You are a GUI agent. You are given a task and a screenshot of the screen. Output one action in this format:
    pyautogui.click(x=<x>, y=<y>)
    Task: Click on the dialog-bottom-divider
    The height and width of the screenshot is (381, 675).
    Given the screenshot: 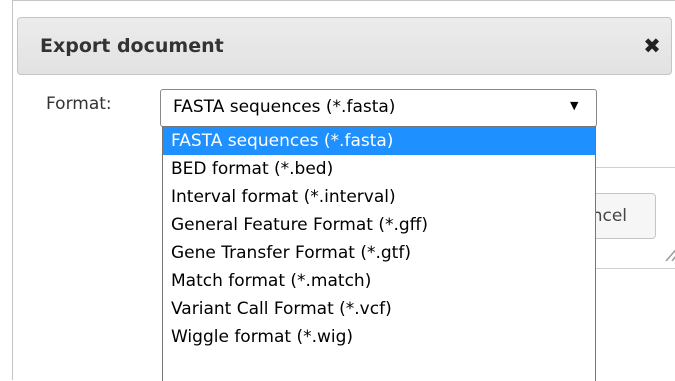 What is the action you would take?
    pyautogui.click(x=635, y=268)
    